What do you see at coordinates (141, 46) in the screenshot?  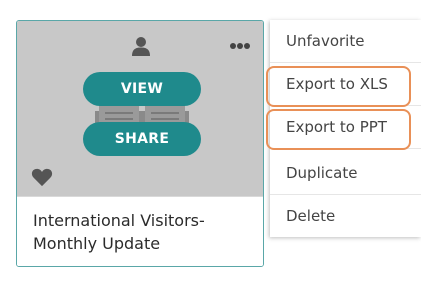 I see `user-icon` at bounding box center [141, 46].